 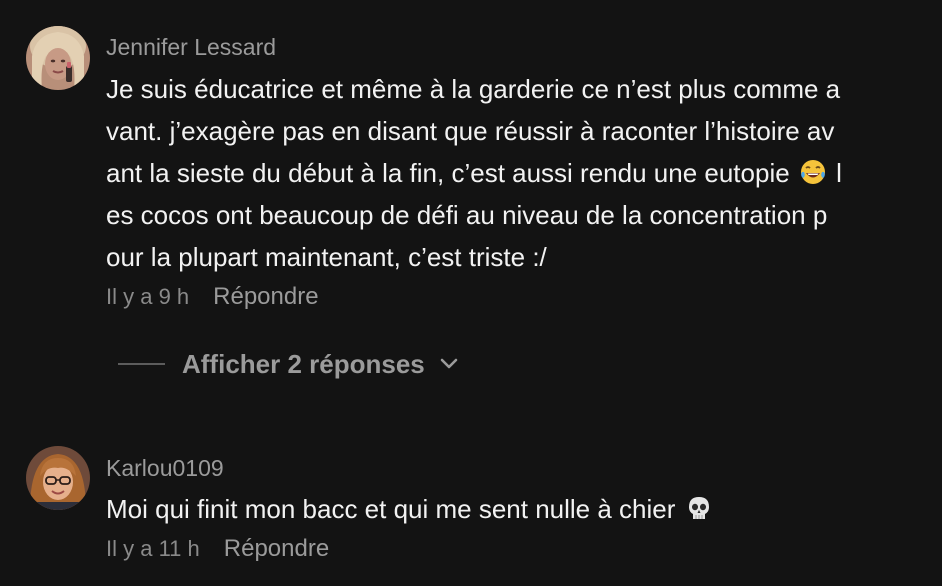 I want to click on view-replies-label: Afficher 2 réponses, so click(x=303, y=363).